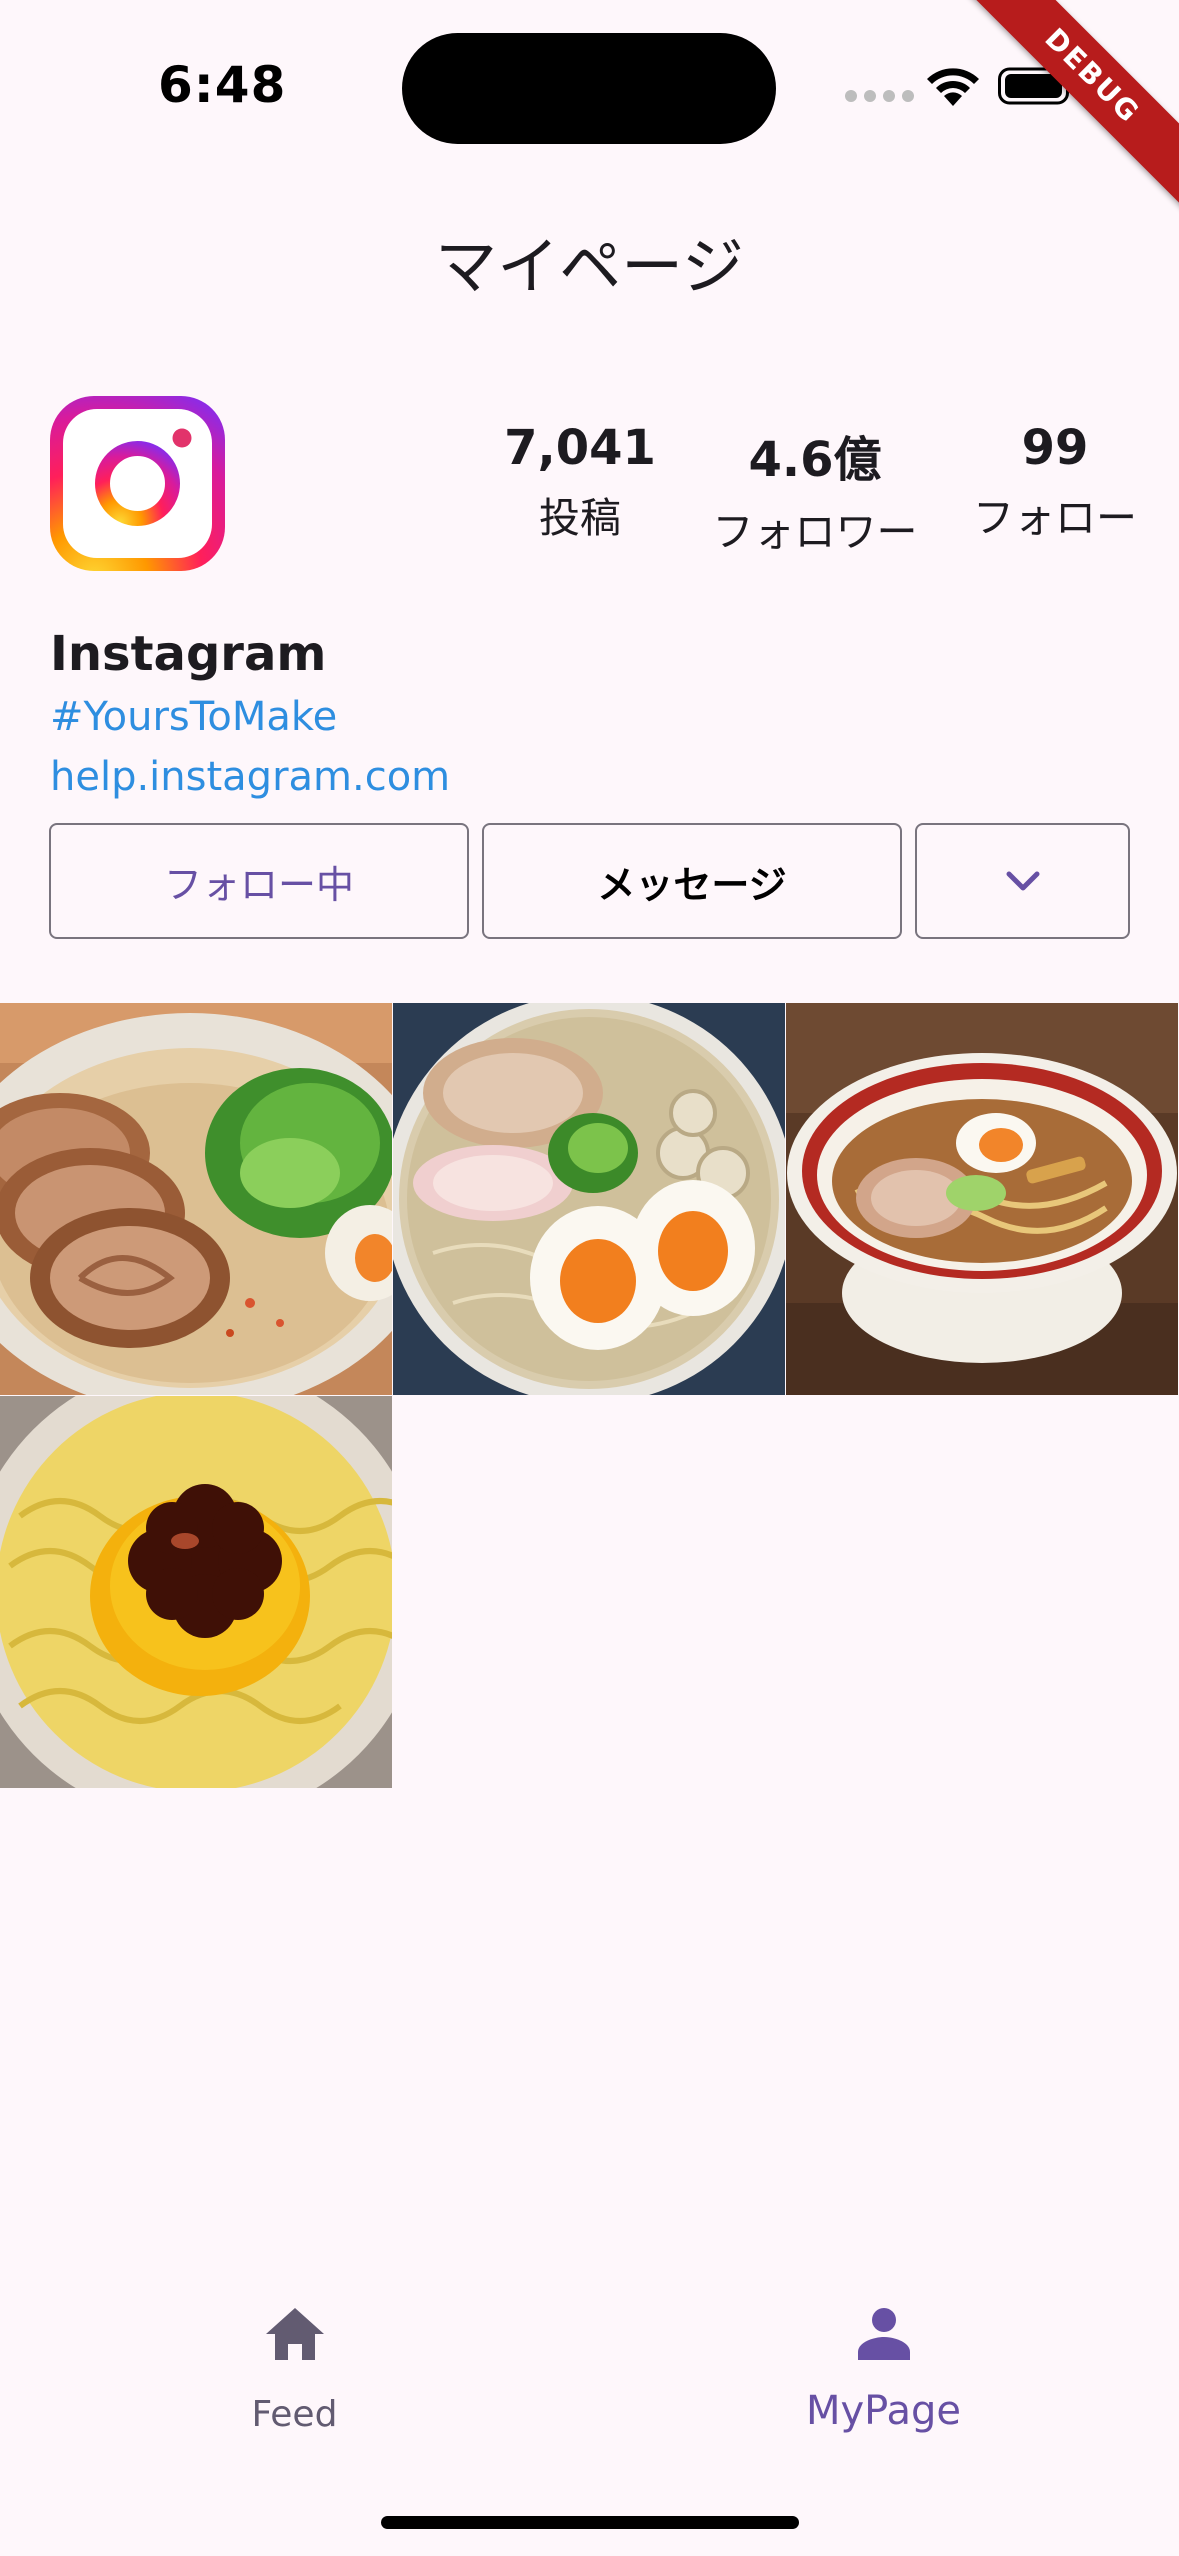  I want to click on bottom-navigation-bar: Feed MyPage, so click(589, 2370).